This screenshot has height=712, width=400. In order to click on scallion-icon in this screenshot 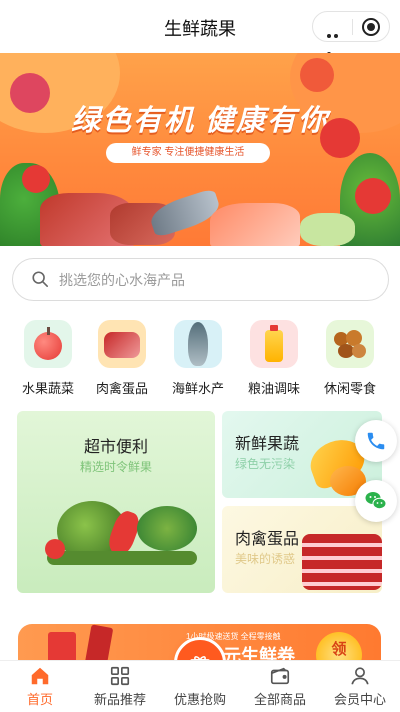, I will do `click(122, 558)`.